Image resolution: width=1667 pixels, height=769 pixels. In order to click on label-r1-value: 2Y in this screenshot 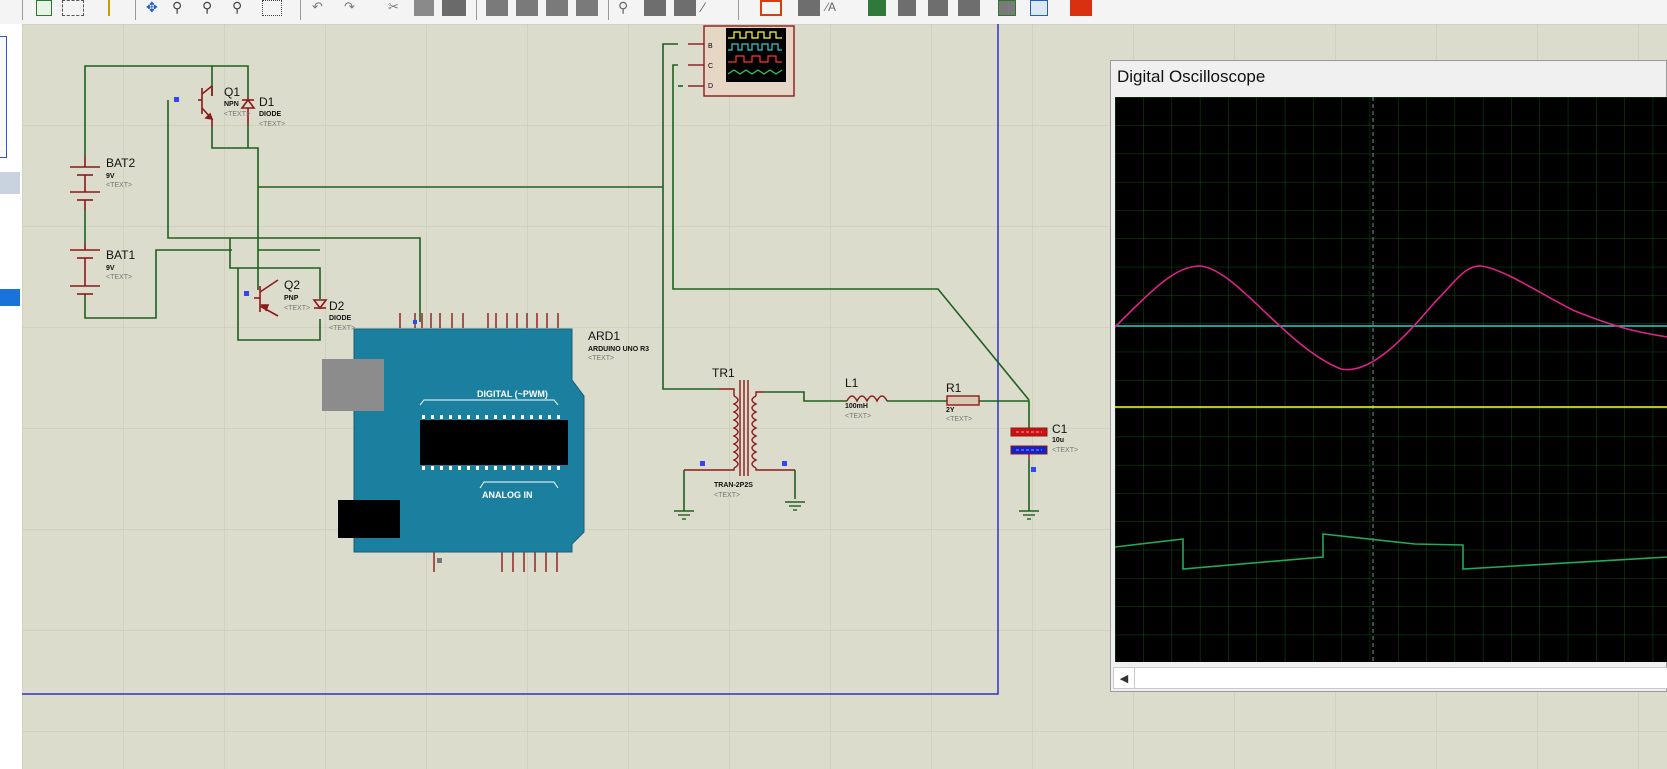, I will do `click(950, 410)`.